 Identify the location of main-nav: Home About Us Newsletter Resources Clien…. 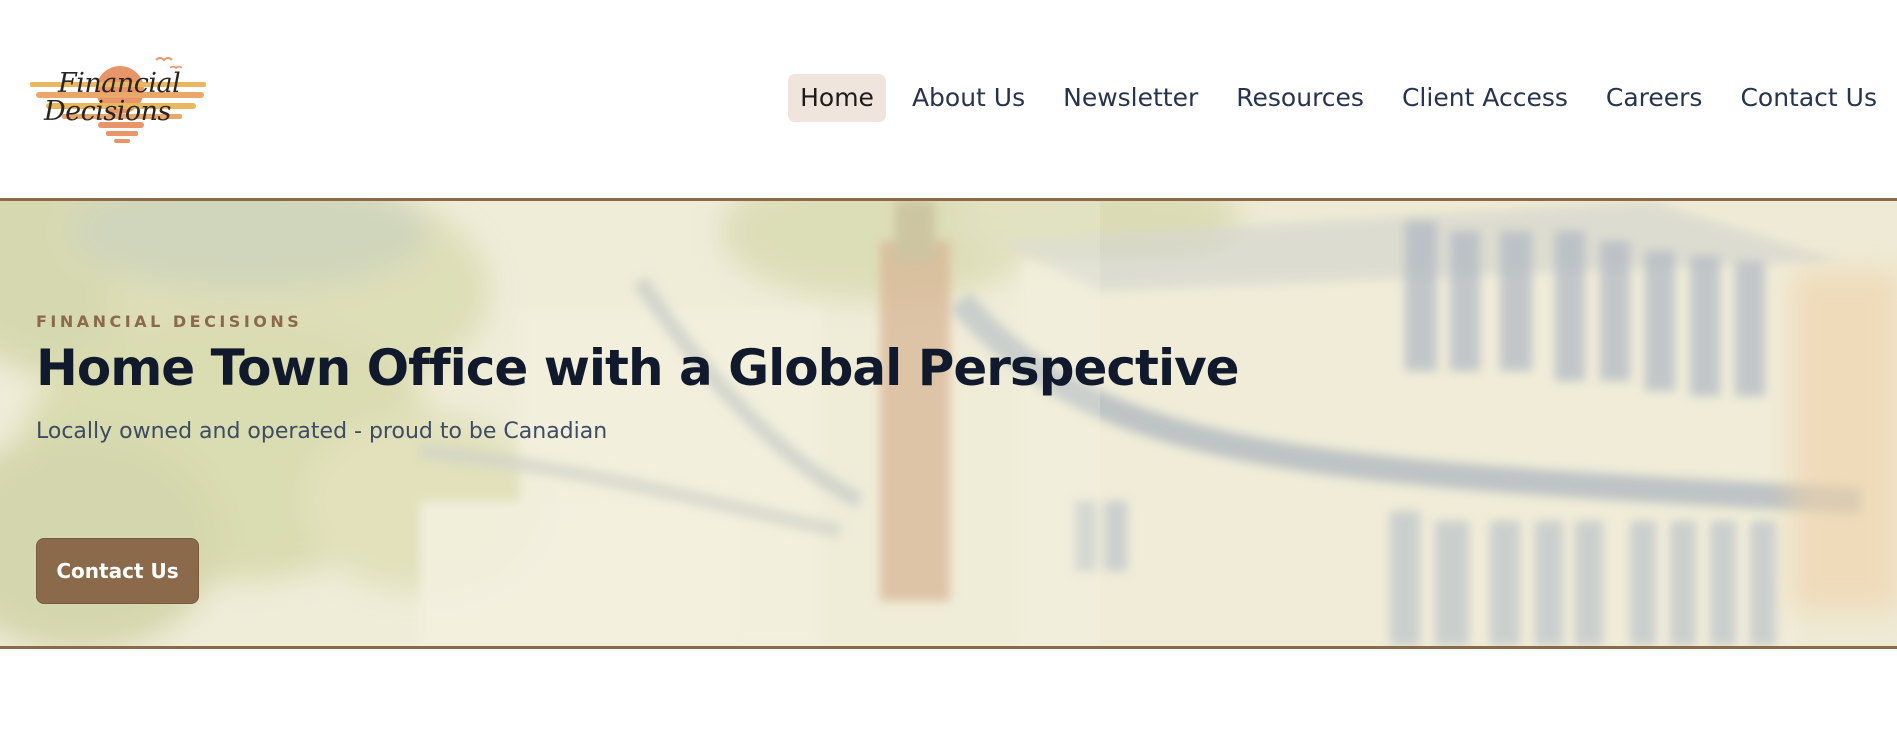
(1338, 98).